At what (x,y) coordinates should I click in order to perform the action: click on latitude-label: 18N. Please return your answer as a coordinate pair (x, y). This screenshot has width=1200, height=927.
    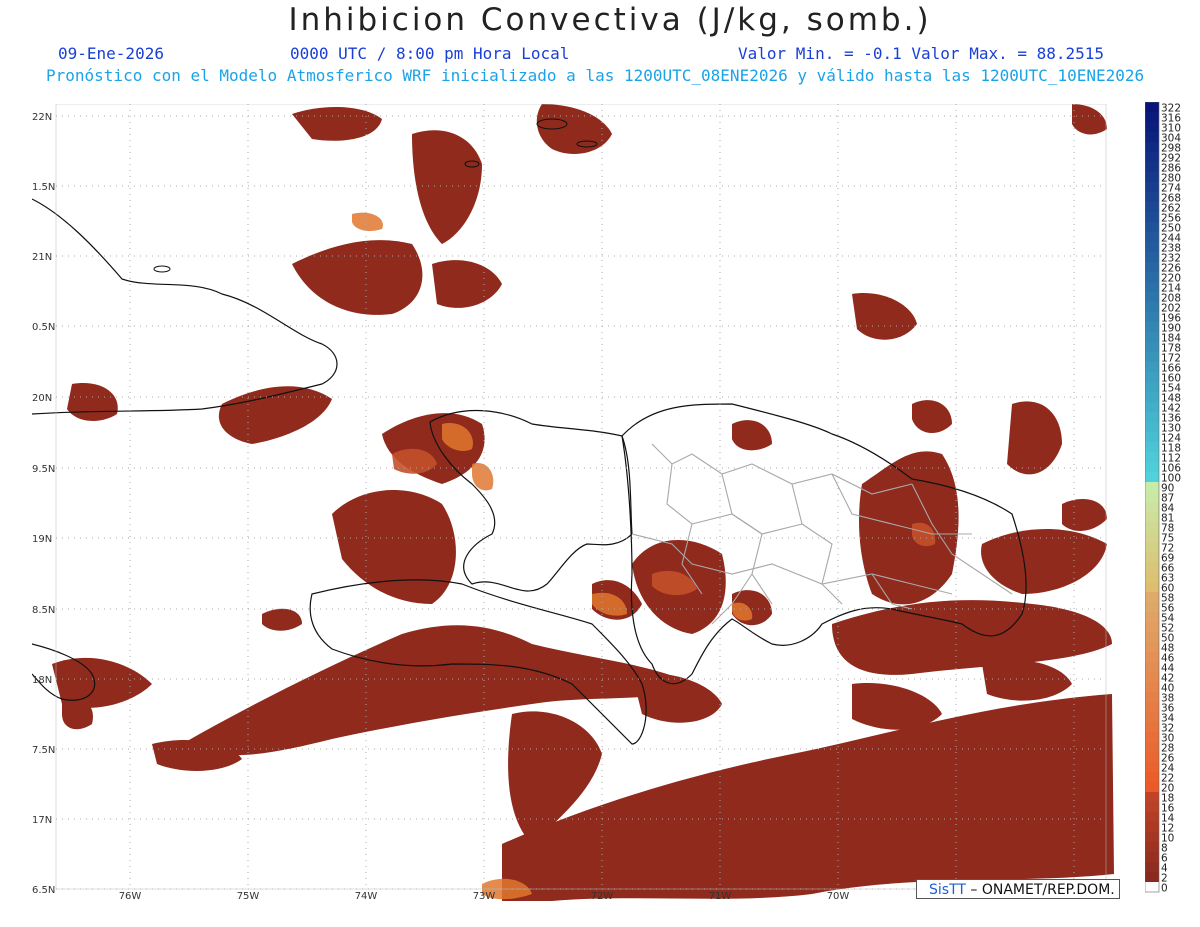
    Looking at the image, I should click on (42, 680).